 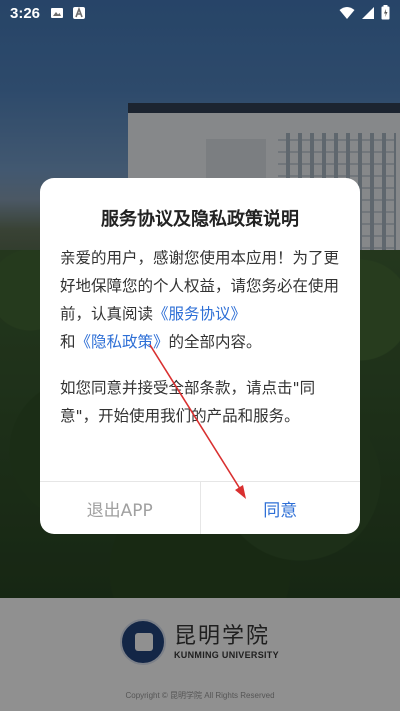 What do you see at coordinates (200, 14) in the screenshot?
I see `status-bar: 3:26` at bounding box center [200, 14].